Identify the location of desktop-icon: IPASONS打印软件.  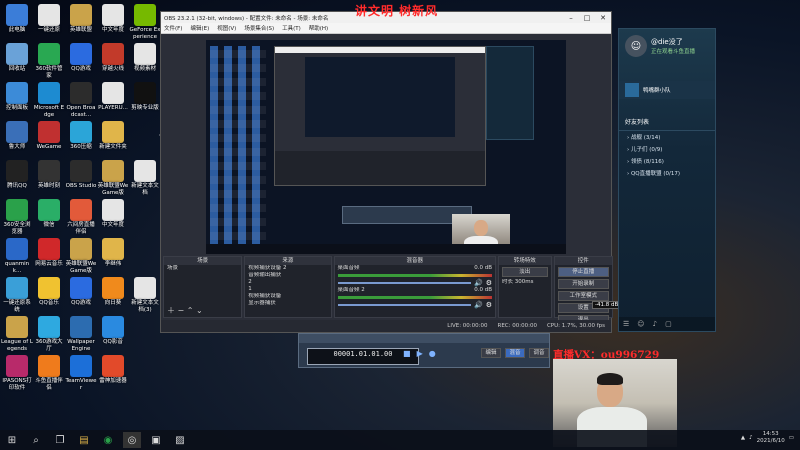
(17, 373).